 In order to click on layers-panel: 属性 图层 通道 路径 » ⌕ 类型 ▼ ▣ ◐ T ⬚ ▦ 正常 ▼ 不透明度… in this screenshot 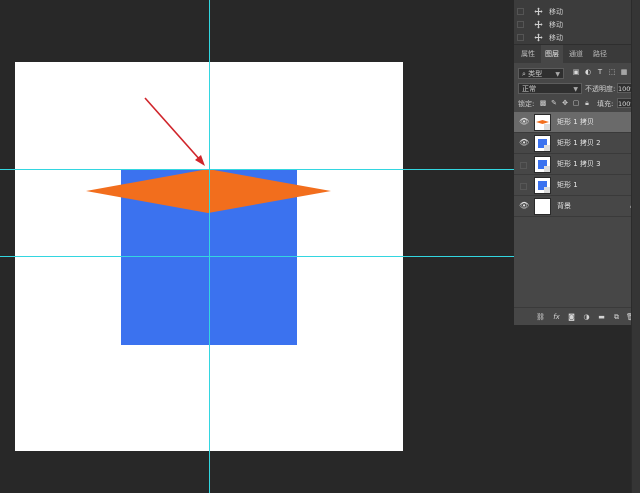, I will do `click(577, 185)`.